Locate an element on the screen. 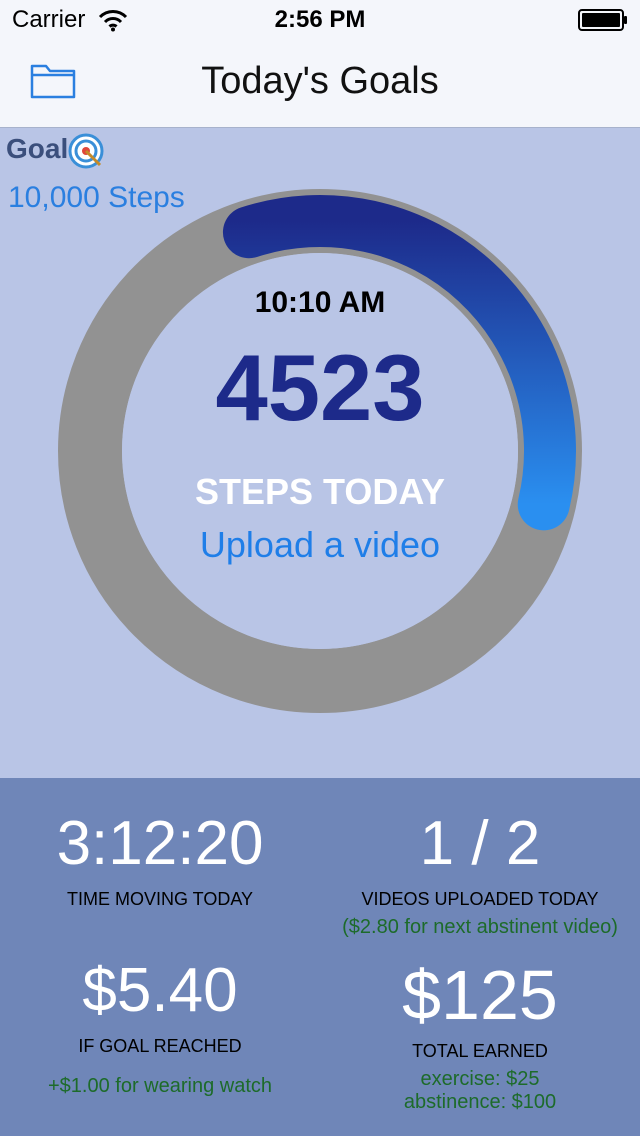  steps-count: 4523 is located at coordinates (320, 387).